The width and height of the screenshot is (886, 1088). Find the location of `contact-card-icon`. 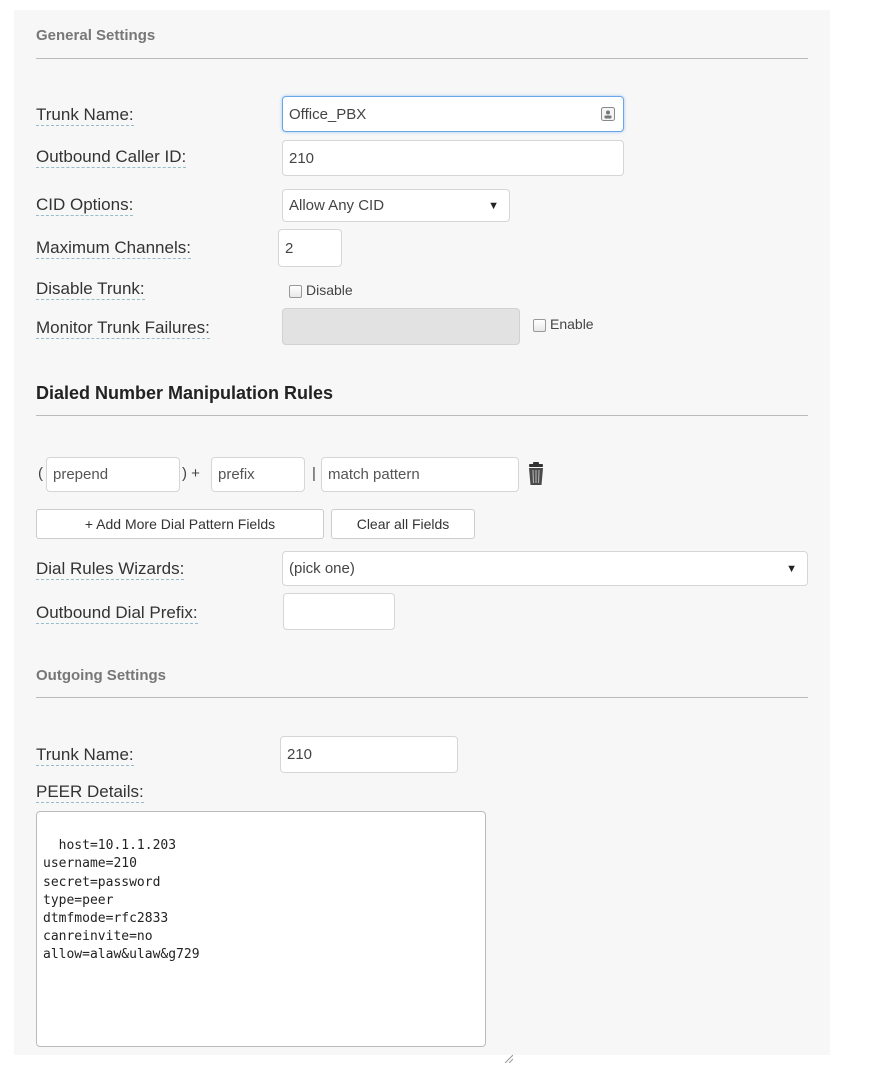

contact-card-icon is located at coordinates (608, 116).